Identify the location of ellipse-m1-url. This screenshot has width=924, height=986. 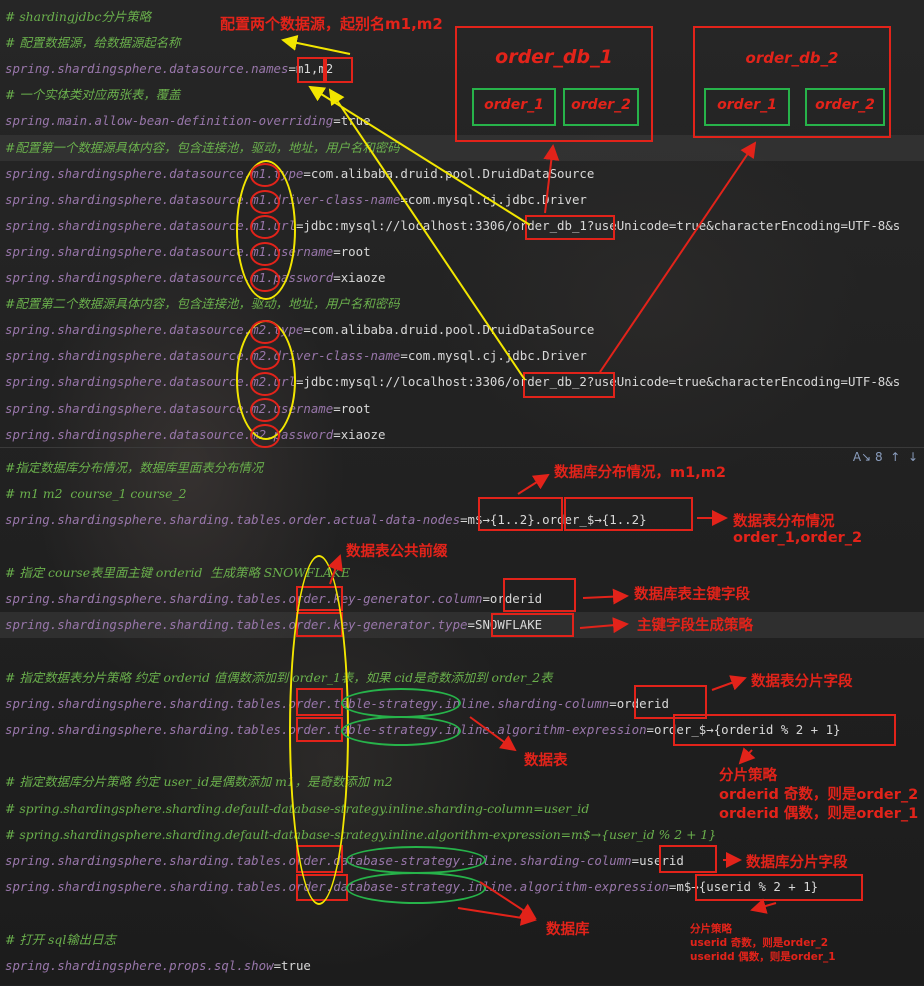
(265, 227).